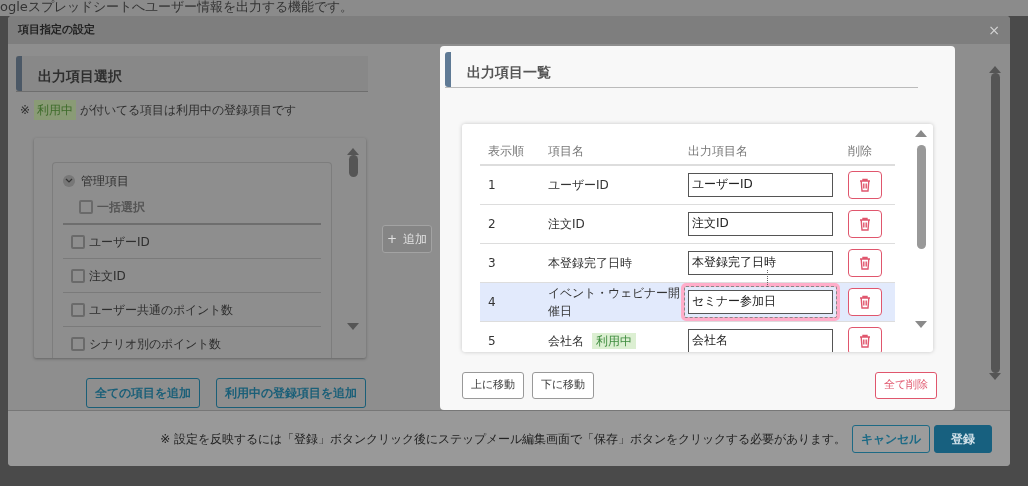 Image resolution: width=1028 pixels, height=486 pixels. Describe the element at coordinates (107, 276) in the screenshot. I see `item-label: 注文ID` at that location.